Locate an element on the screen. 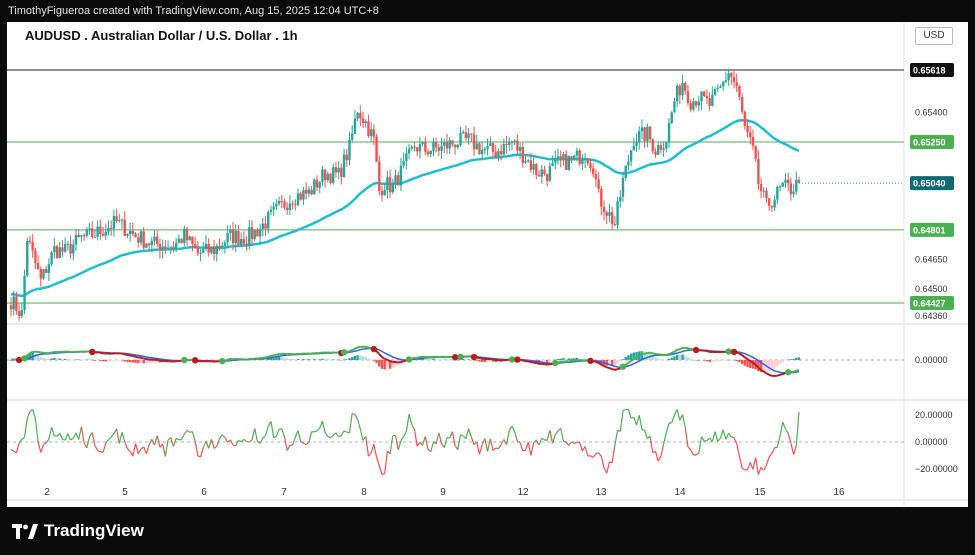 Image resolution: width=975 pixels, height=555 pixels. level-label-2: 0.64801 is located at coordinates (929, 230).